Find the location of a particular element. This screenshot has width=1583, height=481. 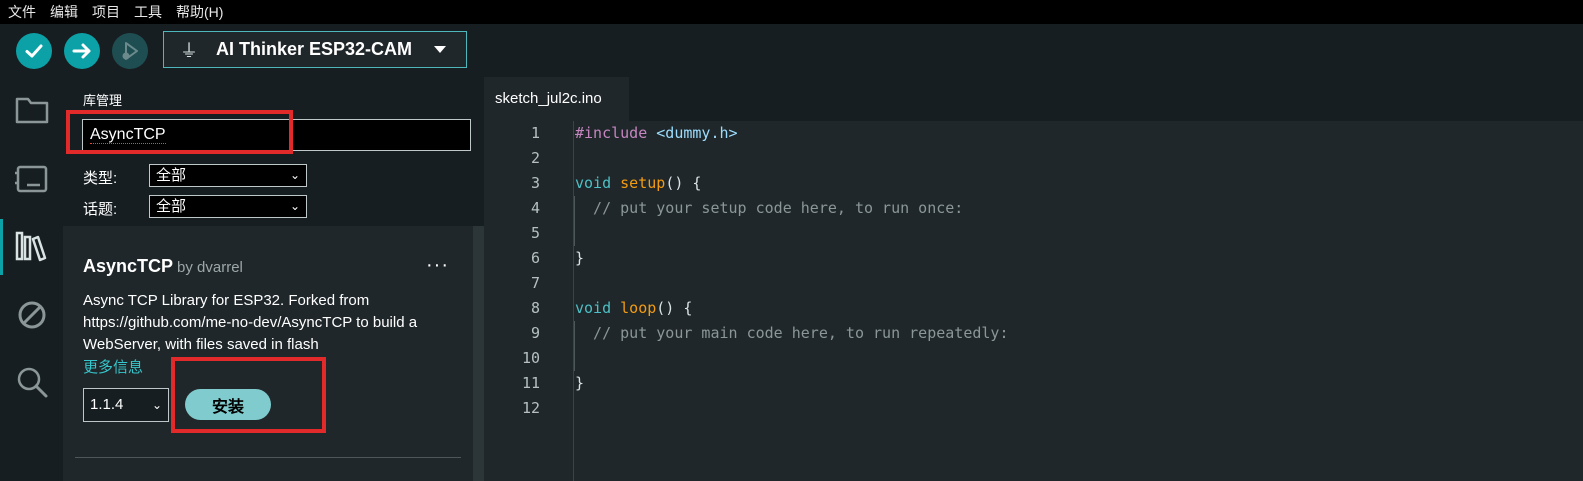

board-name: AI Thinker ESP32-CAM is located at coordinates (314, 49).